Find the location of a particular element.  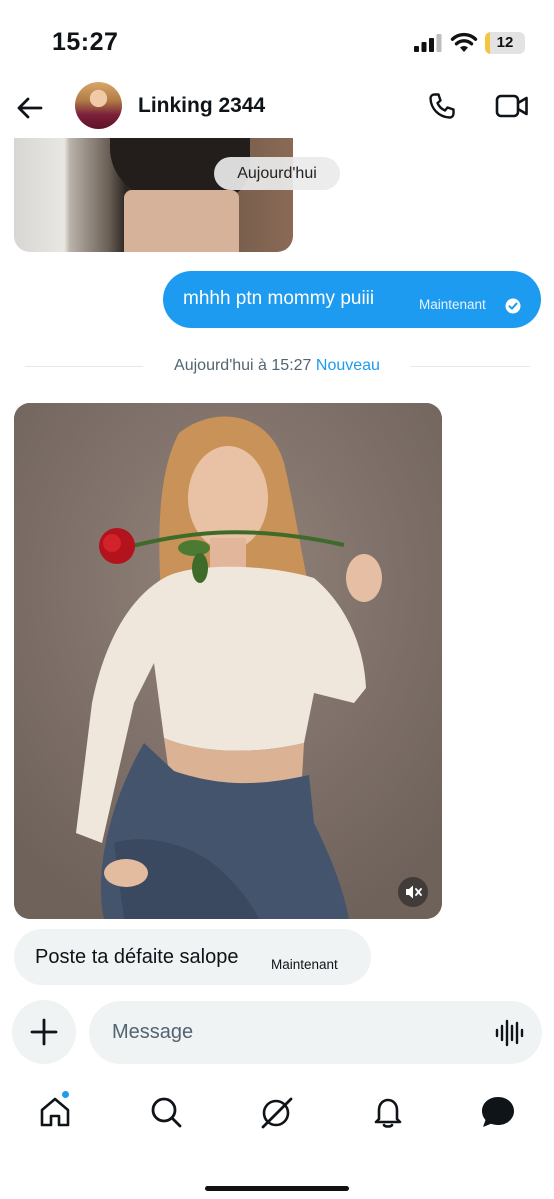

incoming-message-time: Maintenant is located at coordinates (304, 964).